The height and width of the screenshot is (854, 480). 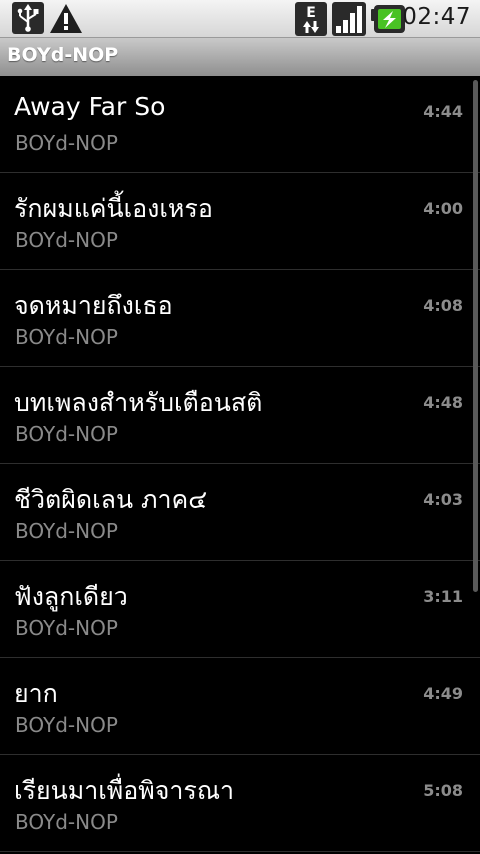 What do you see at coordinates (443, 402) in the screenshot?
I see `song-duration: 4:48` at bounding box center [443, 402].